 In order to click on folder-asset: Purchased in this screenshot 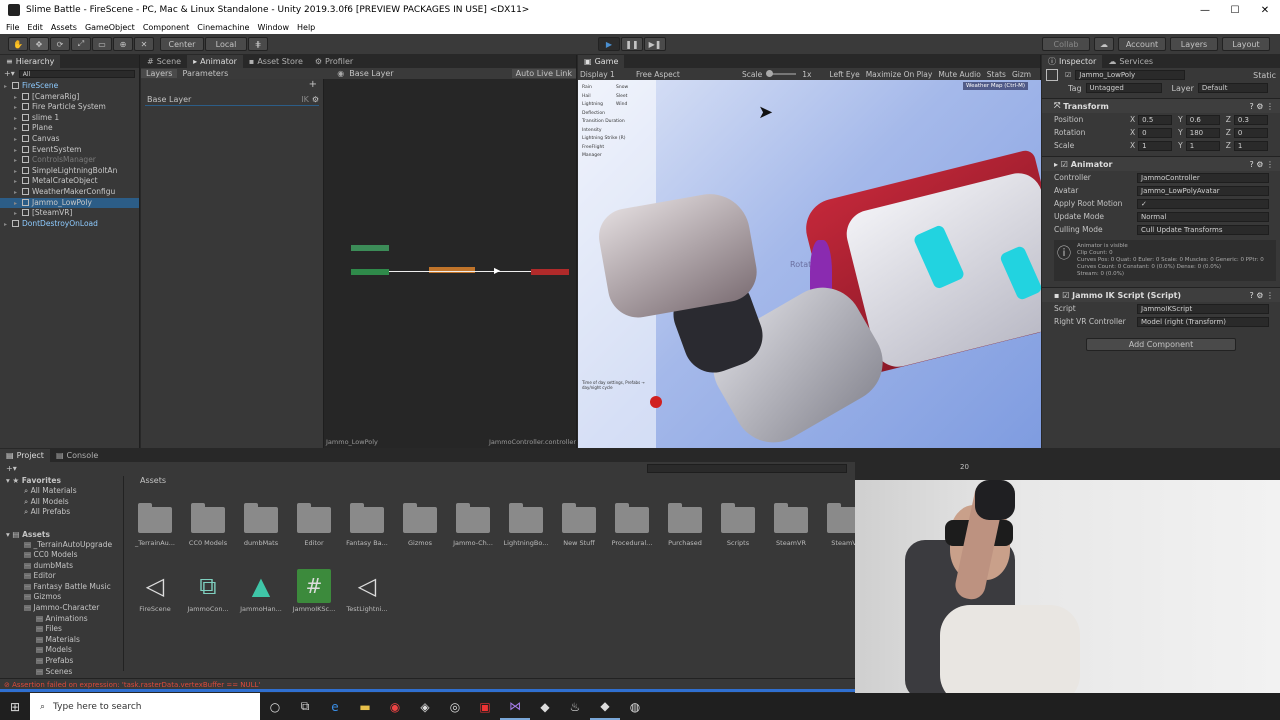, I will do `click(685, 525)`.